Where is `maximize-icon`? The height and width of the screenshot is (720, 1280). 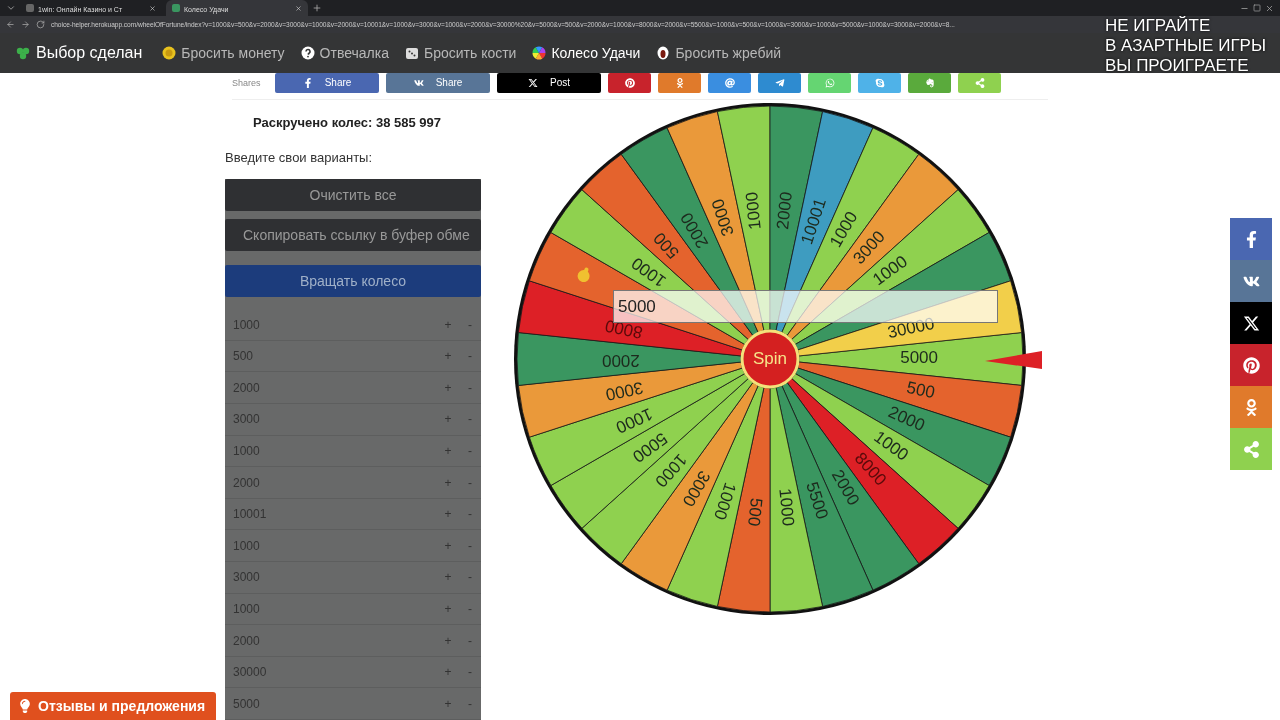
maximize-icon is located at coordinates (1257, 8).